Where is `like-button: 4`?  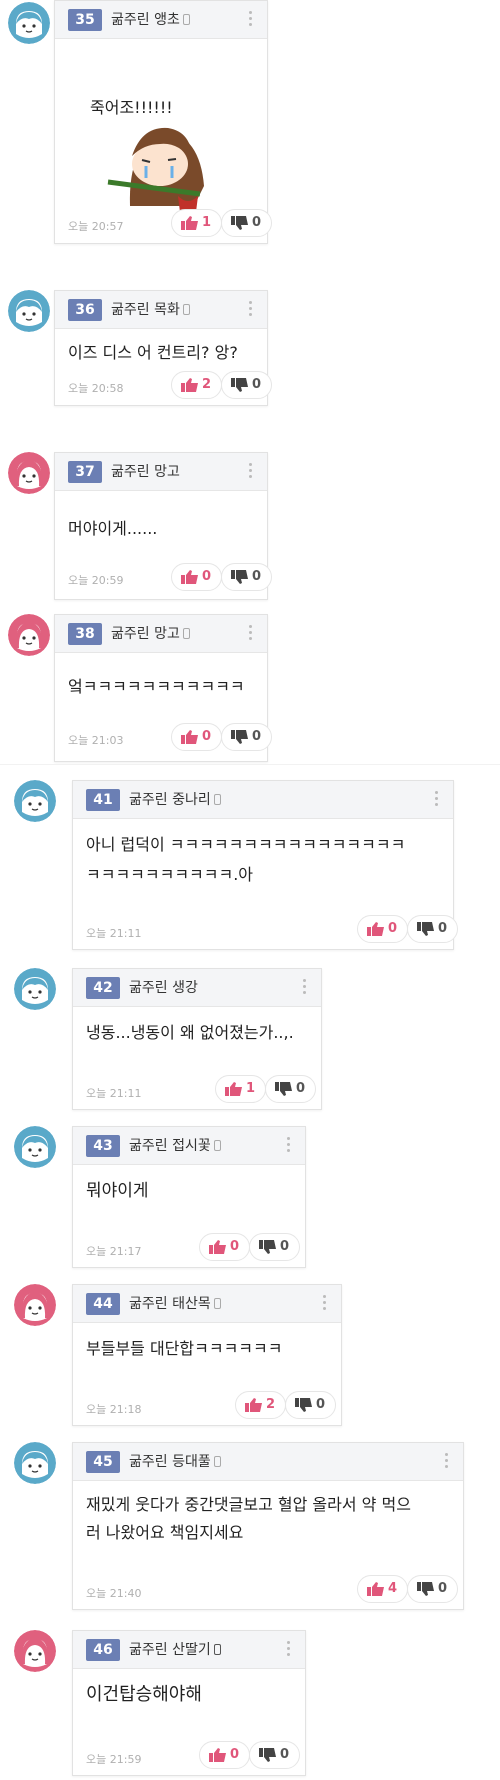
like-button: 4 is located at coordinates (383, 1589).